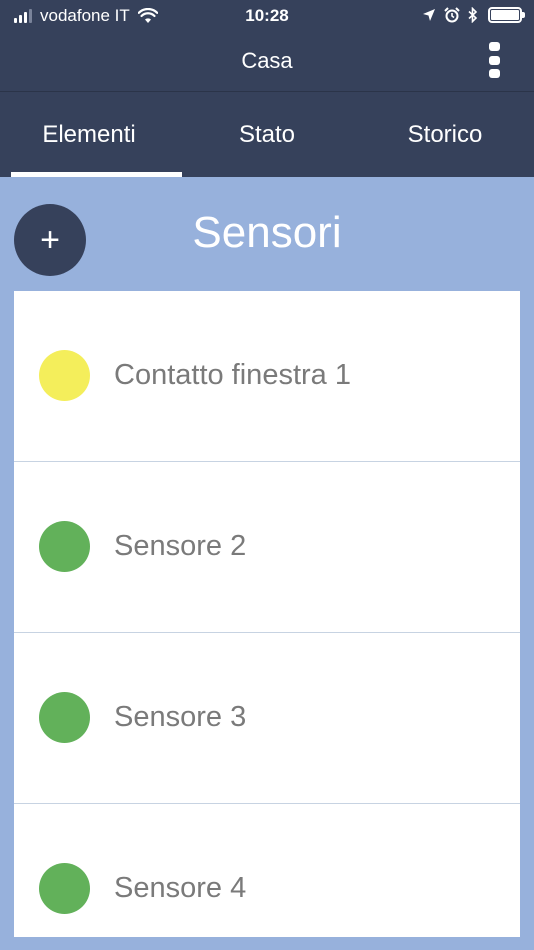 This screenshot has height=950, width=534. I want to click on app-bar: Casa, so click(267, 61).